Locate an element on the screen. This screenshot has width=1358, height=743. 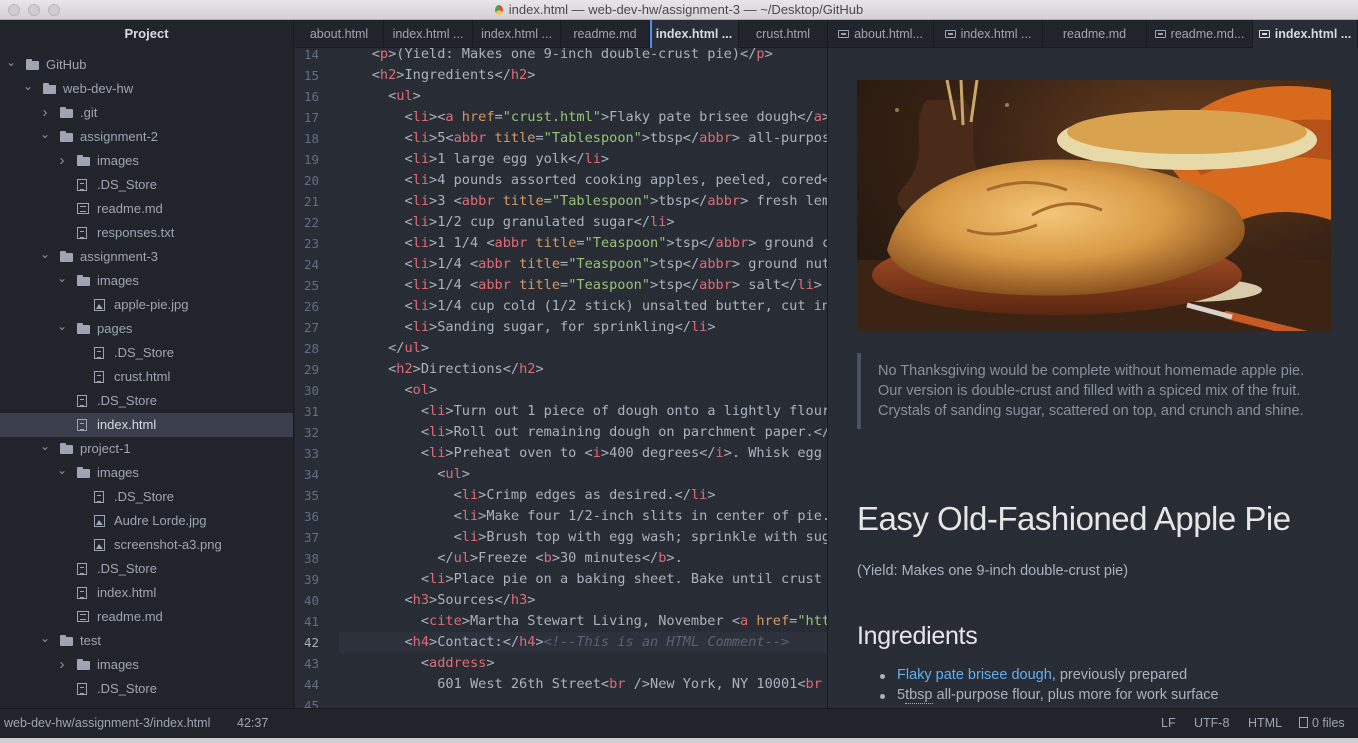
line-number: 32 is located at coordinates (311, 432).